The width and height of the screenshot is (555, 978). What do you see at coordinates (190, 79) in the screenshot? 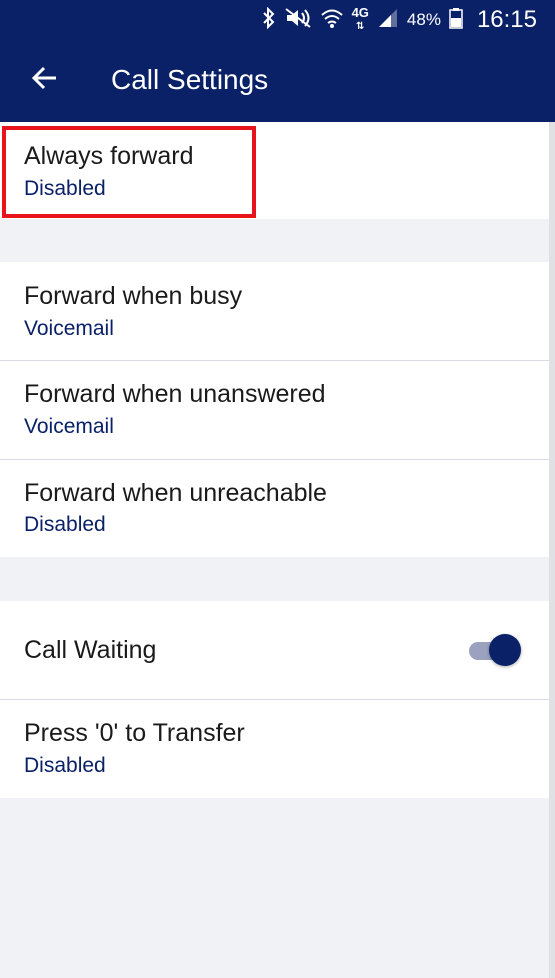
I see `page-title: Call Settings` at bounding box center [190, 79].